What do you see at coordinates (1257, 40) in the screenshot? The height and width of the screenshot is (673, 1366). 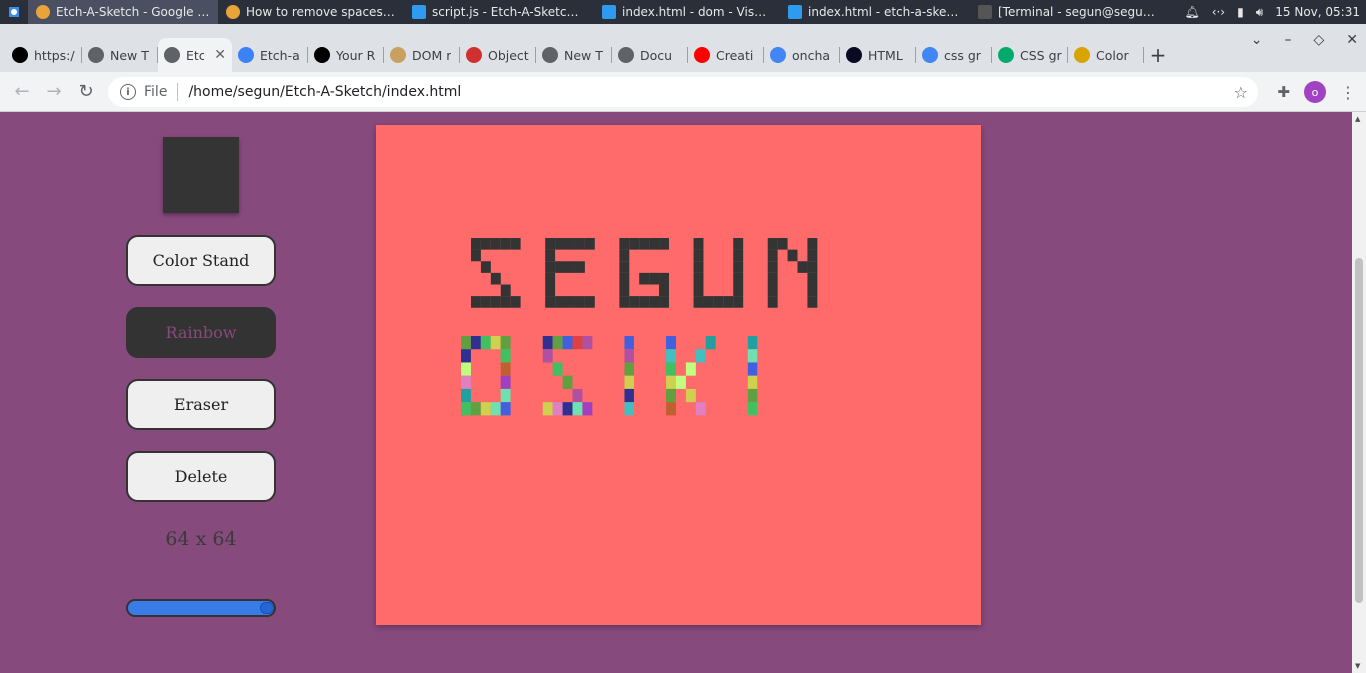 I see `tab-search-icon: ⌄` at bounding box center [1257, 40].